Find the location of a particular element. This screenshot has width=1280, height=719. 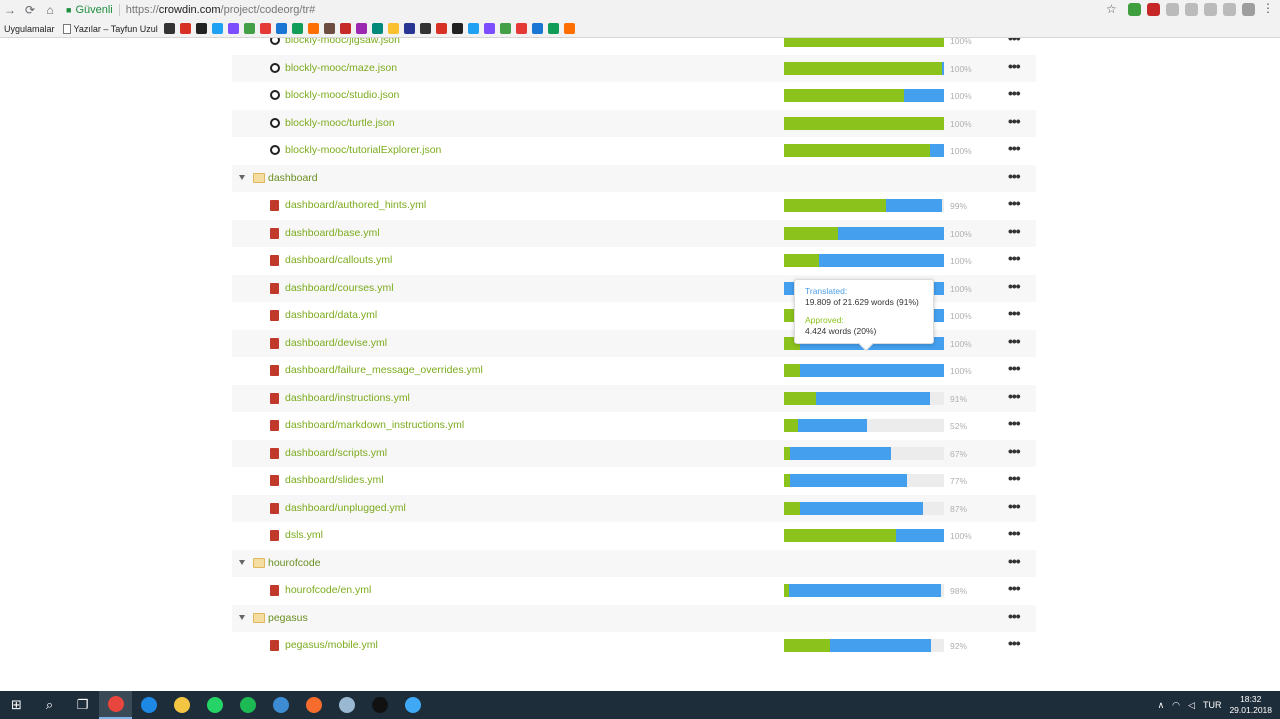

file-name-link: dashboard/scripts.yml is located at coordinates (336, 453).